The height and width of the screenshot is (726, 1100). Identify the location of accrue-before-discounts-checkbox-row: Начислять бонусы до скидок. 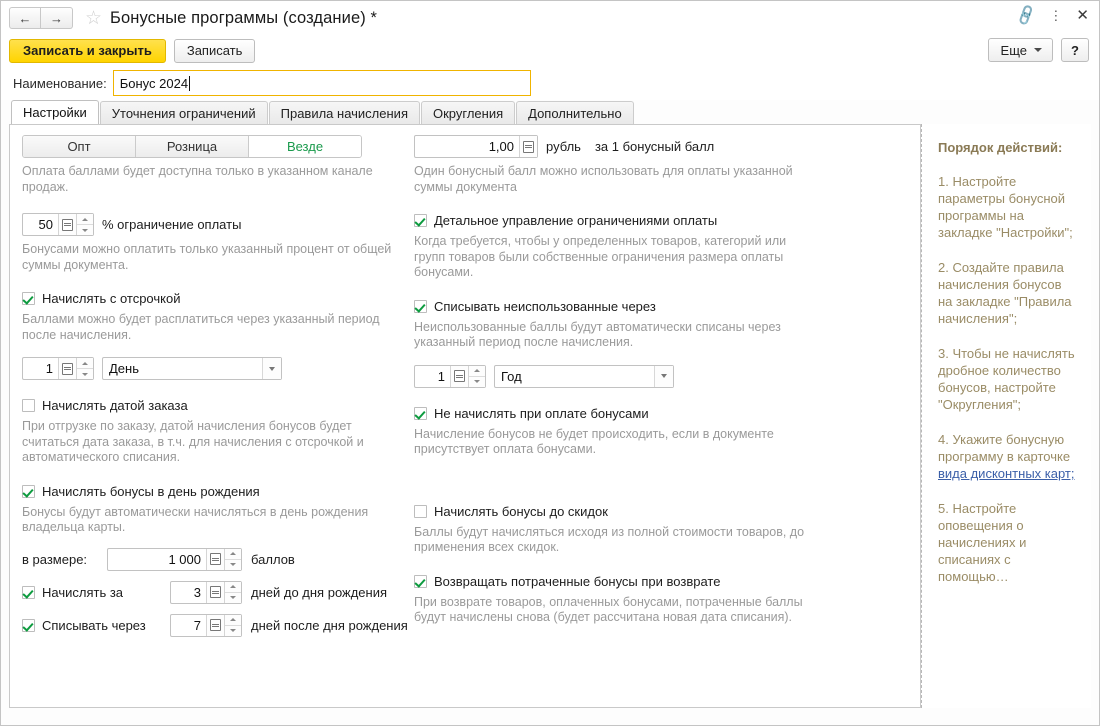
(664, 511).